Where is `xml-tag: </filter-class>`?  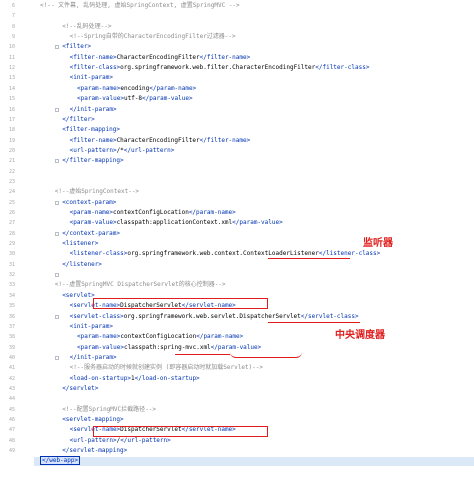
xml-tag: </filter-class> is located at coordinates (342, 68).